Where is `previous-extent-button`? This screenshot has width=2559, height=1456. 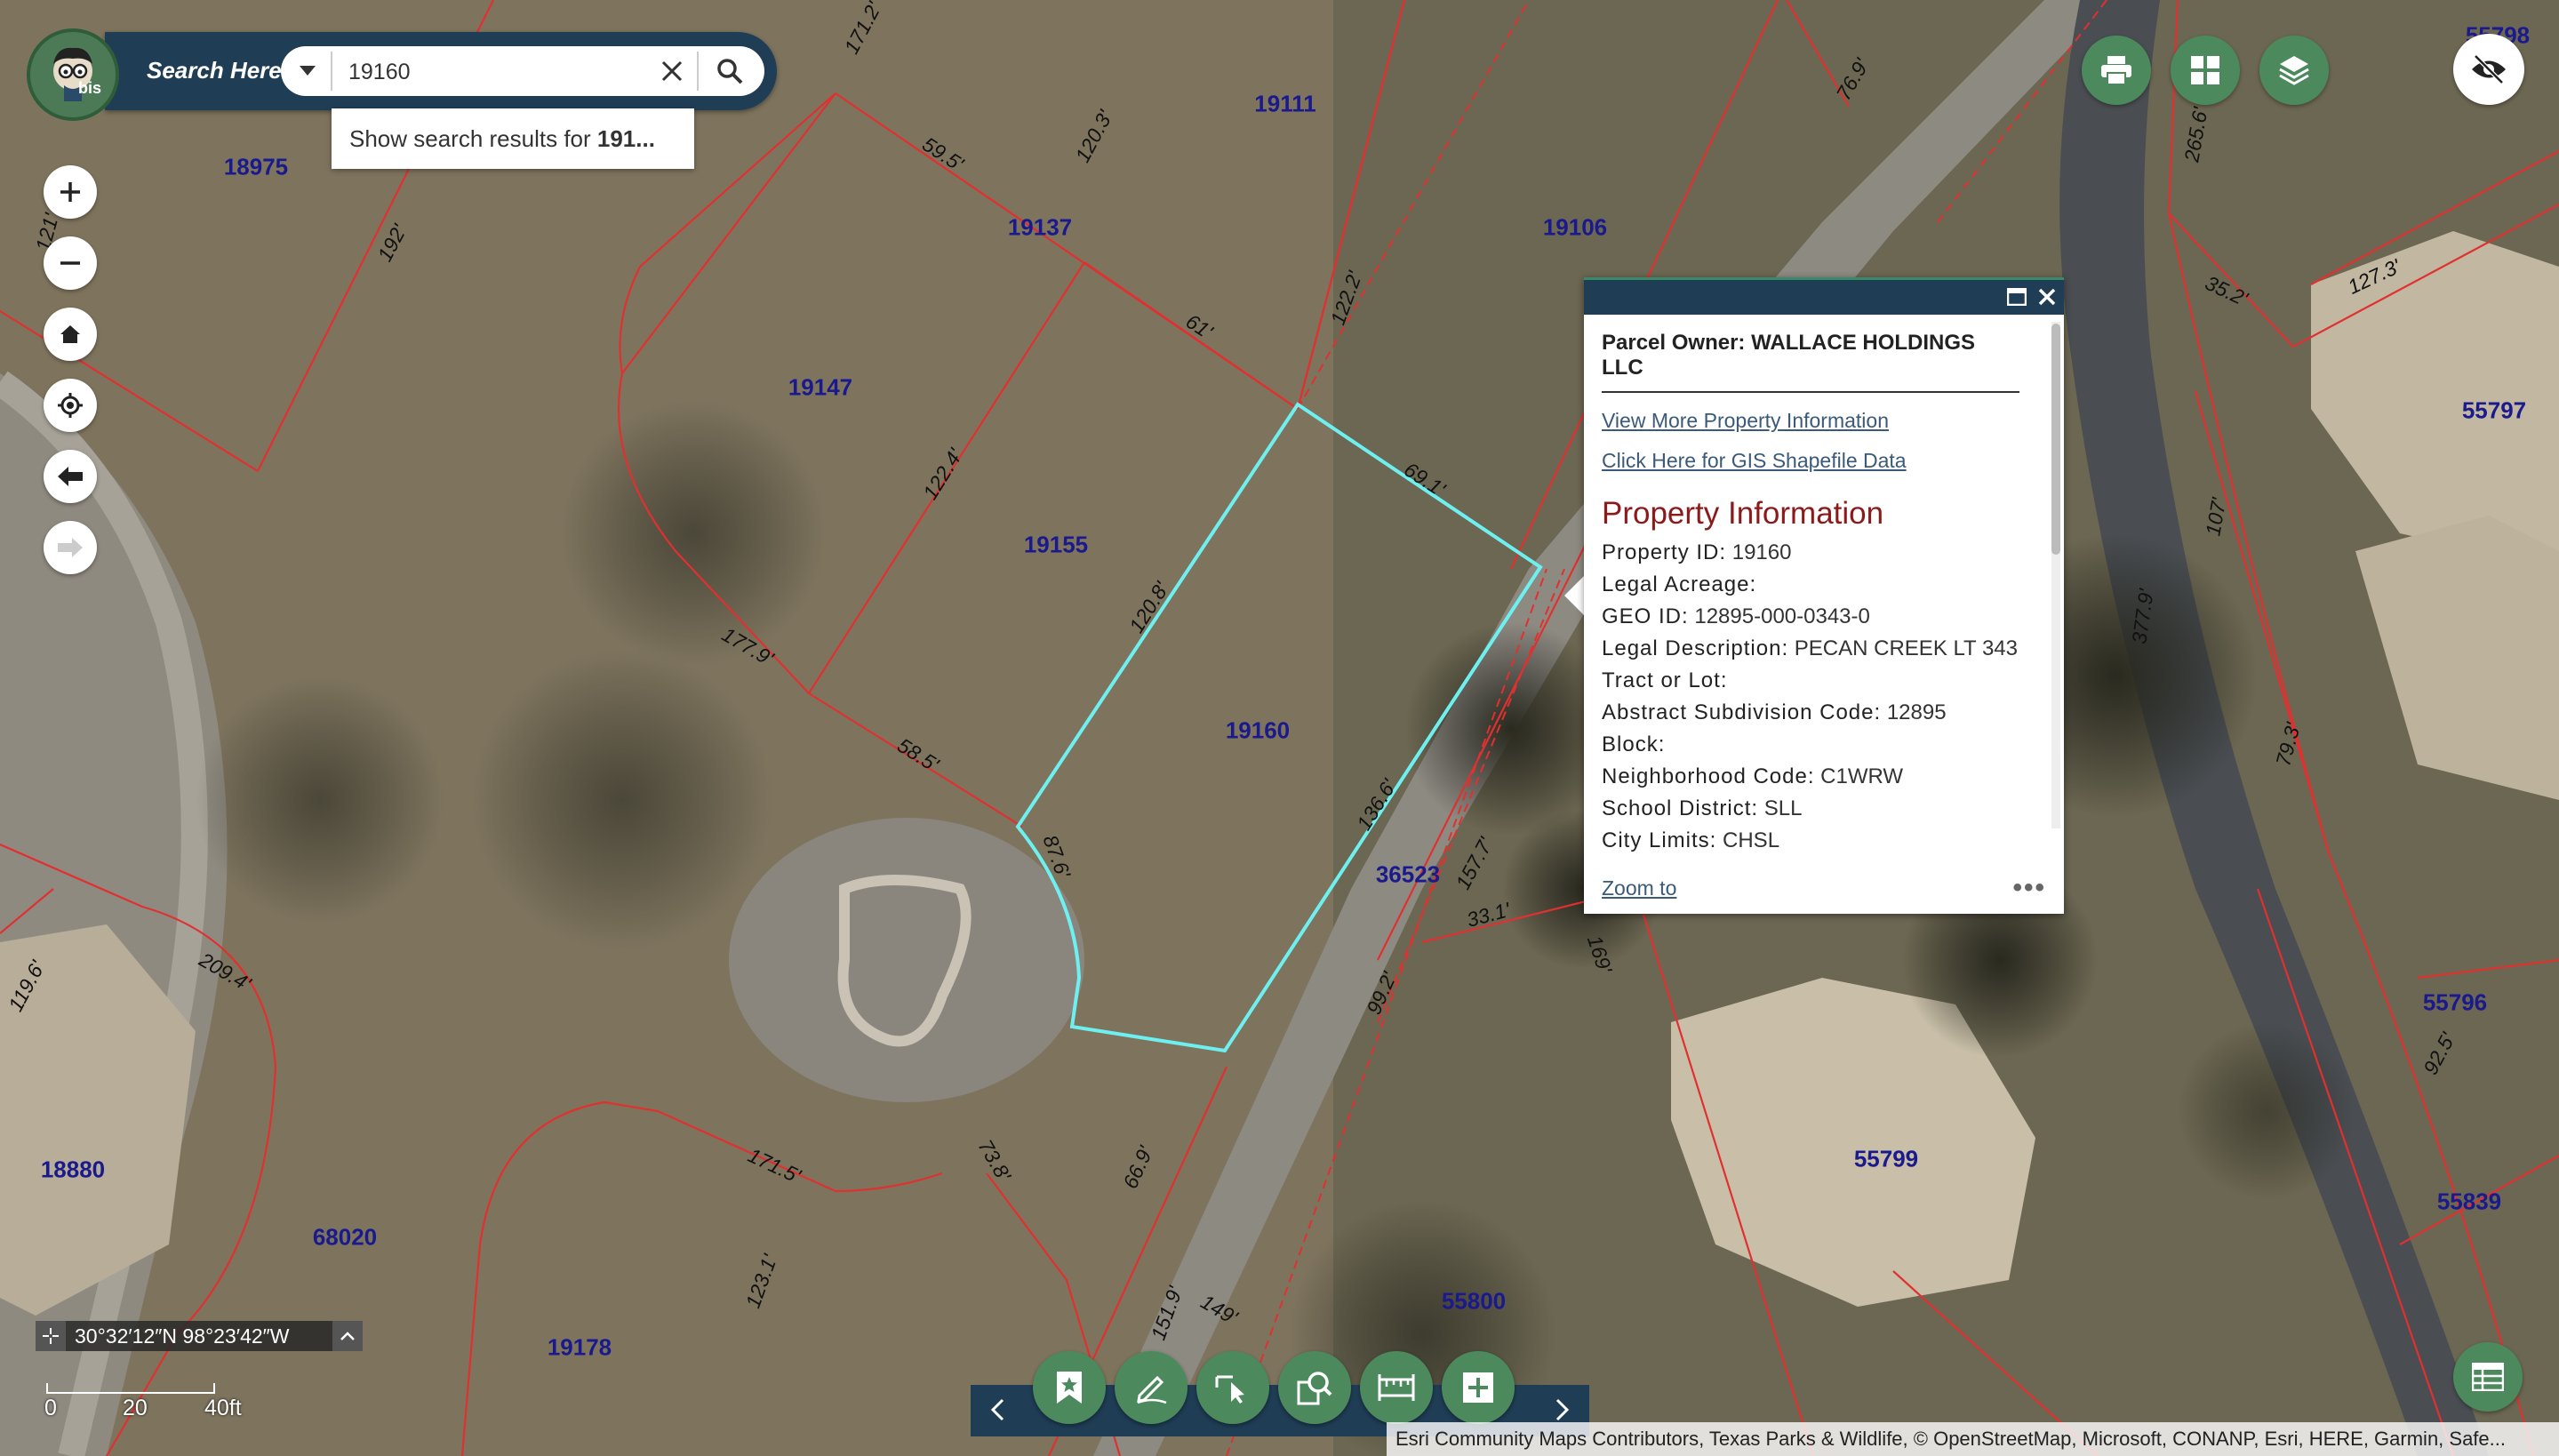 previous-extent-button is located at coordinates (70, 476).